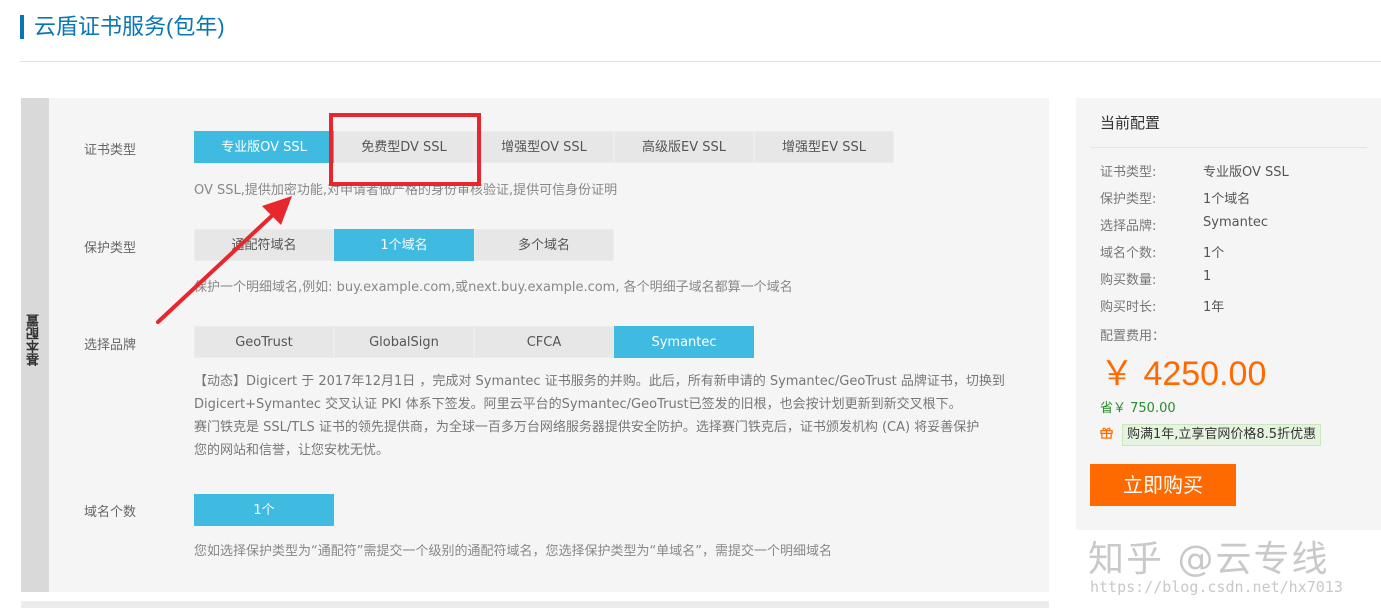  I want to click on summary-row-value: 专业版OV SSL, so click(1246, 172).